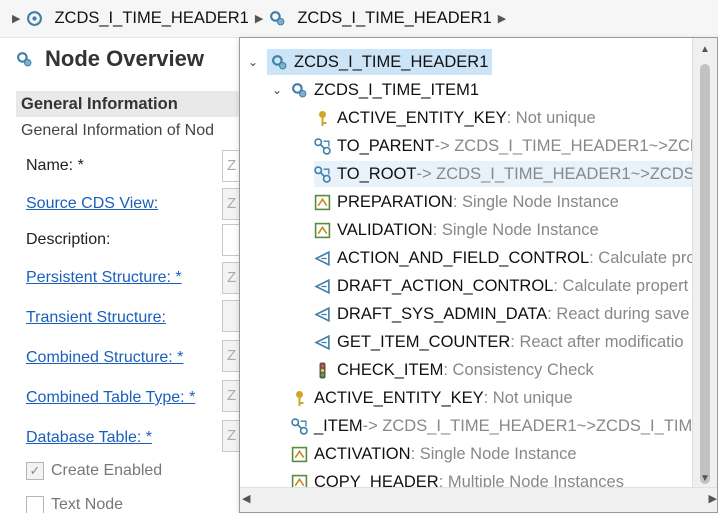  I want to click on tree-item-row: TO_ROOT -> ZCDS_I_TIME_HEADER1~>ZCDS, so click(504, 174).